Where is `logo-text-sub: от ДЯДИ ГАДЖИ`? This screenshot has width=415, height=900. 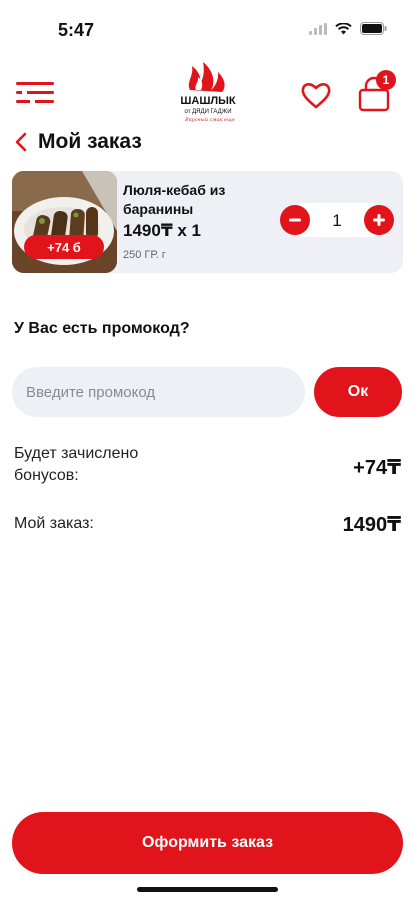 logo-text-sub: от ДЯДИ ГАДЖИ is located at coordinates (207, 112).